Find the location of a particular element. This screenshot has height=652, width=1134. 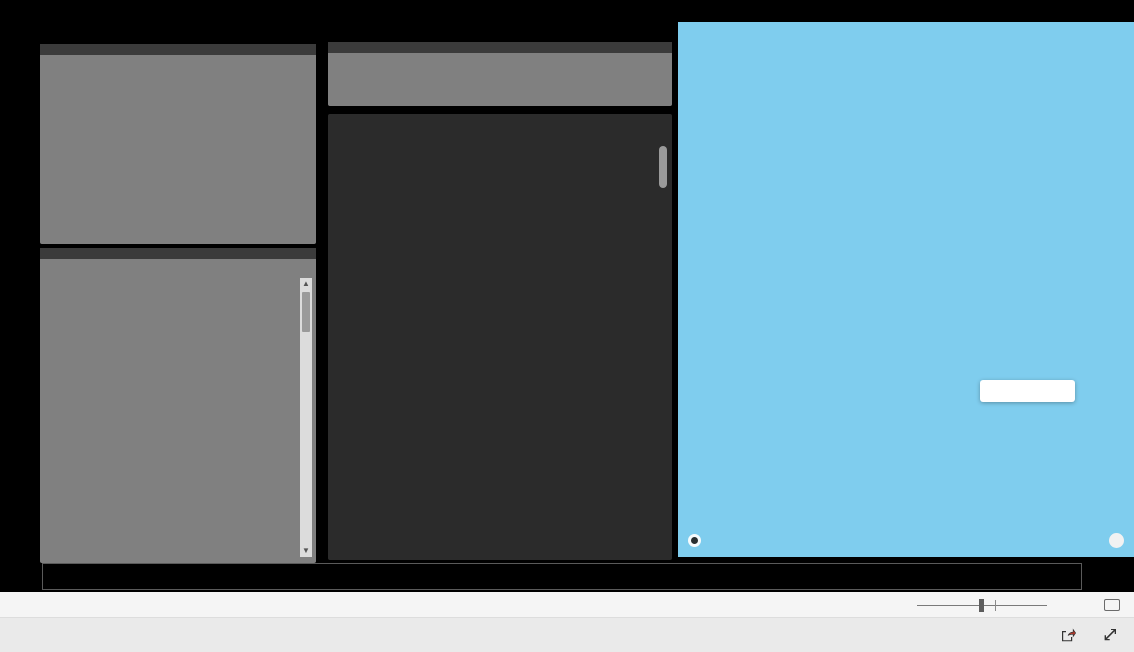

categorias-slicer is located at coordinates (500, 74).